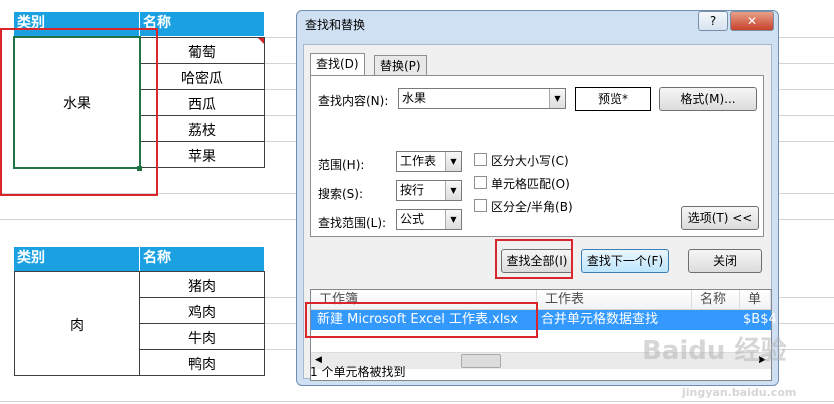  Describe the element at coordinates (412, 219) in the screenshot. I see `lookin-value: 公式` at that location.